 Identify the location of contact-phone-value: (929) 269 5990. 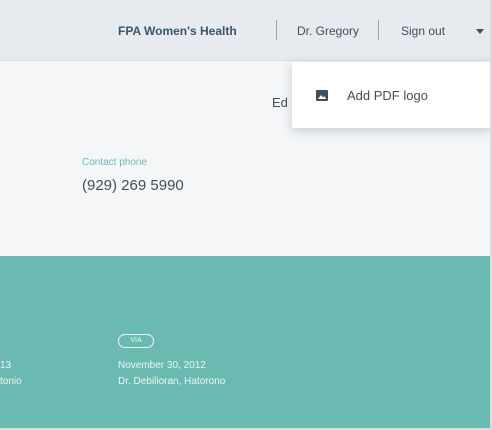
(133, 185).